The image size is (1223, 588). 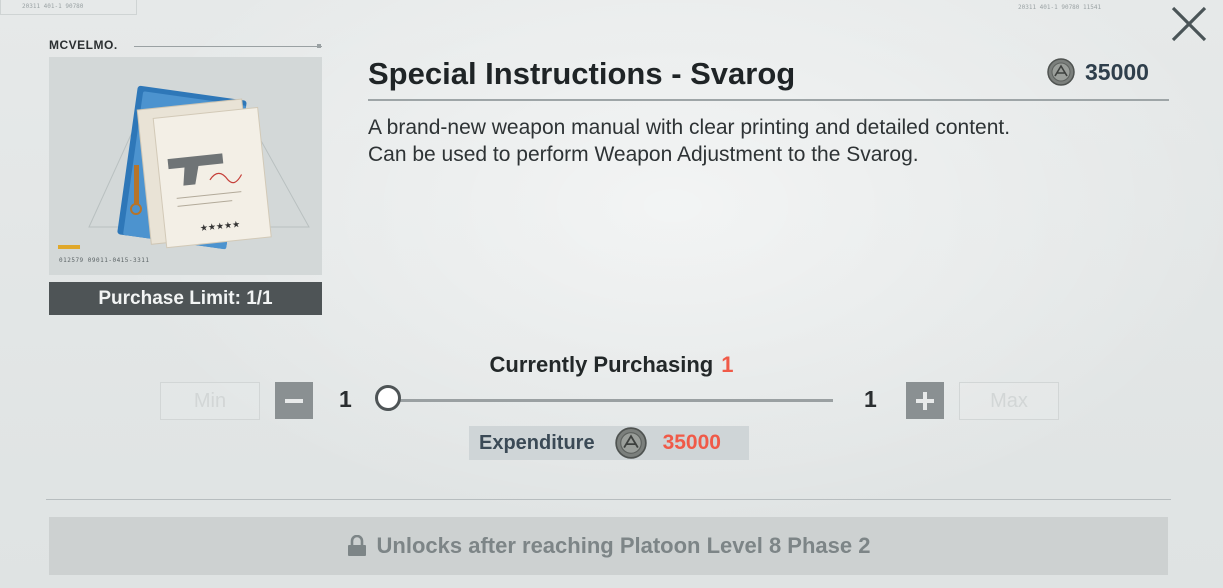 What do you see at coordinates (768, 100) in the screenshot?
I see `title-divider` at bounding box center [768, 100].